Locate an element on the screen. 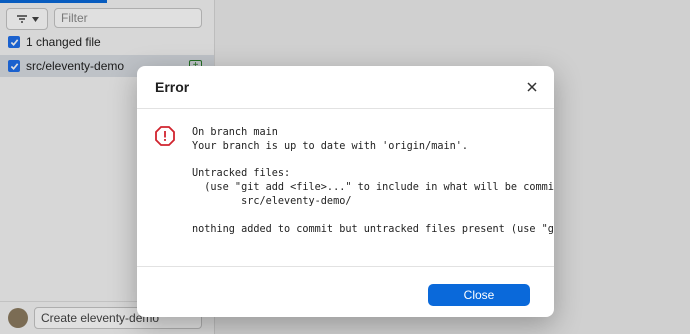 The width and height of the screenshot is (690, 334). error-octagon-icon is located at coordinates (165, 136).